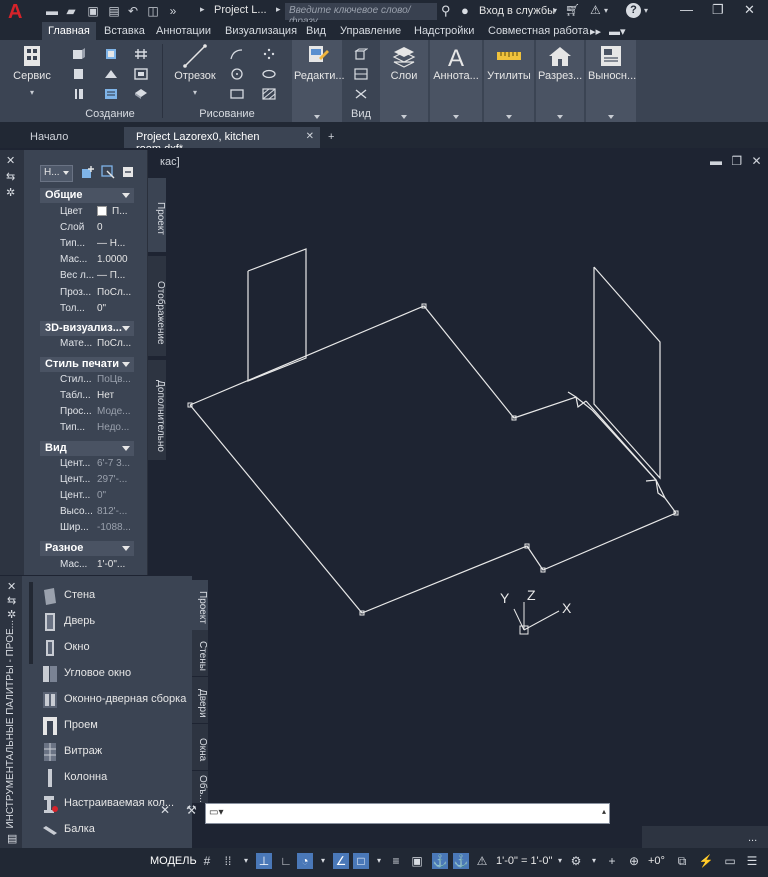  Describe the element at coordinates (15, 12) in the screenshot. I see `app-logo-icon: A` at that location.